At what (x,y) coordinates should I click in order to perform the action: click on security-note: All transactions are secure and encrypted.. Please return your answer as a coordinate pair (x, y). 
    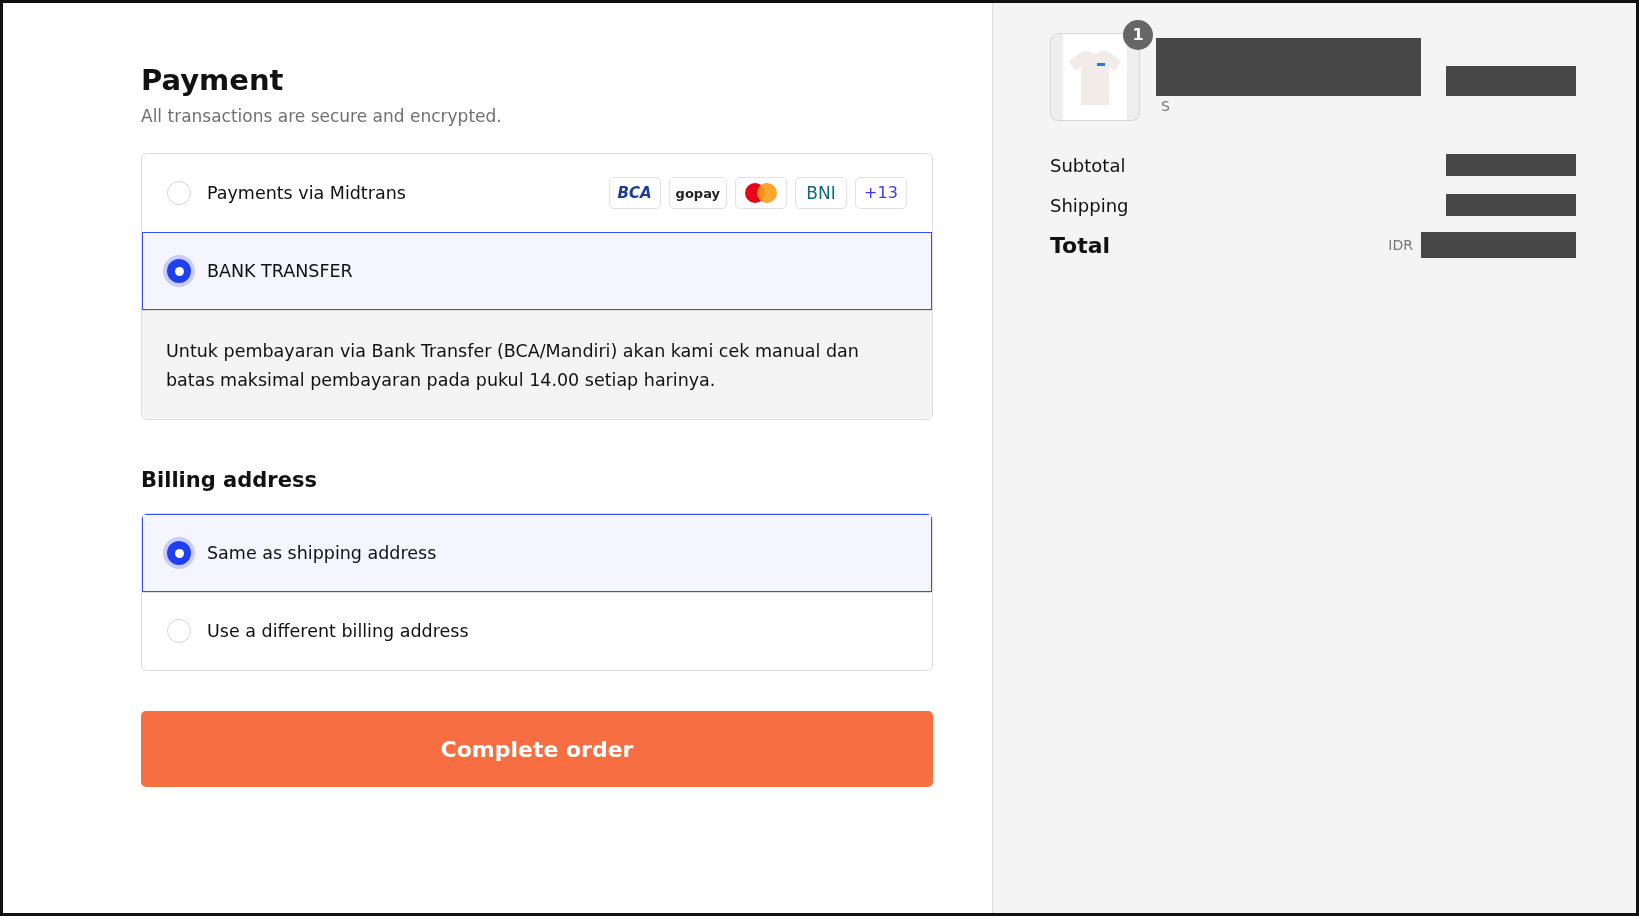
    Looking at the image, I should click on (322, 116).